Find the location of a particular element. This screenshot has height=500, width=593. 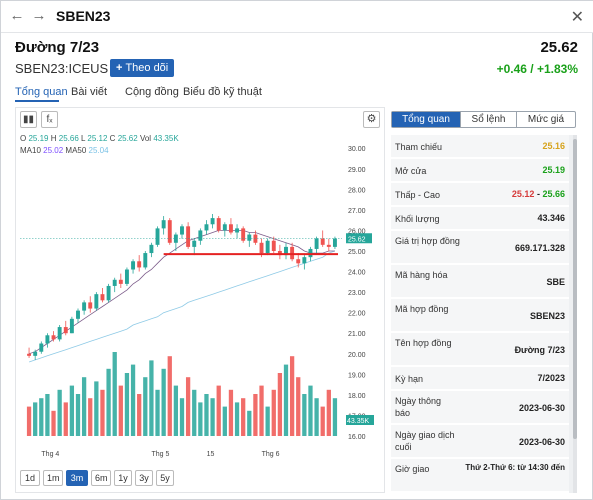

row-contract-name: Tên hợp đồng Đường 7/23 is located at coordinates (480, 350).